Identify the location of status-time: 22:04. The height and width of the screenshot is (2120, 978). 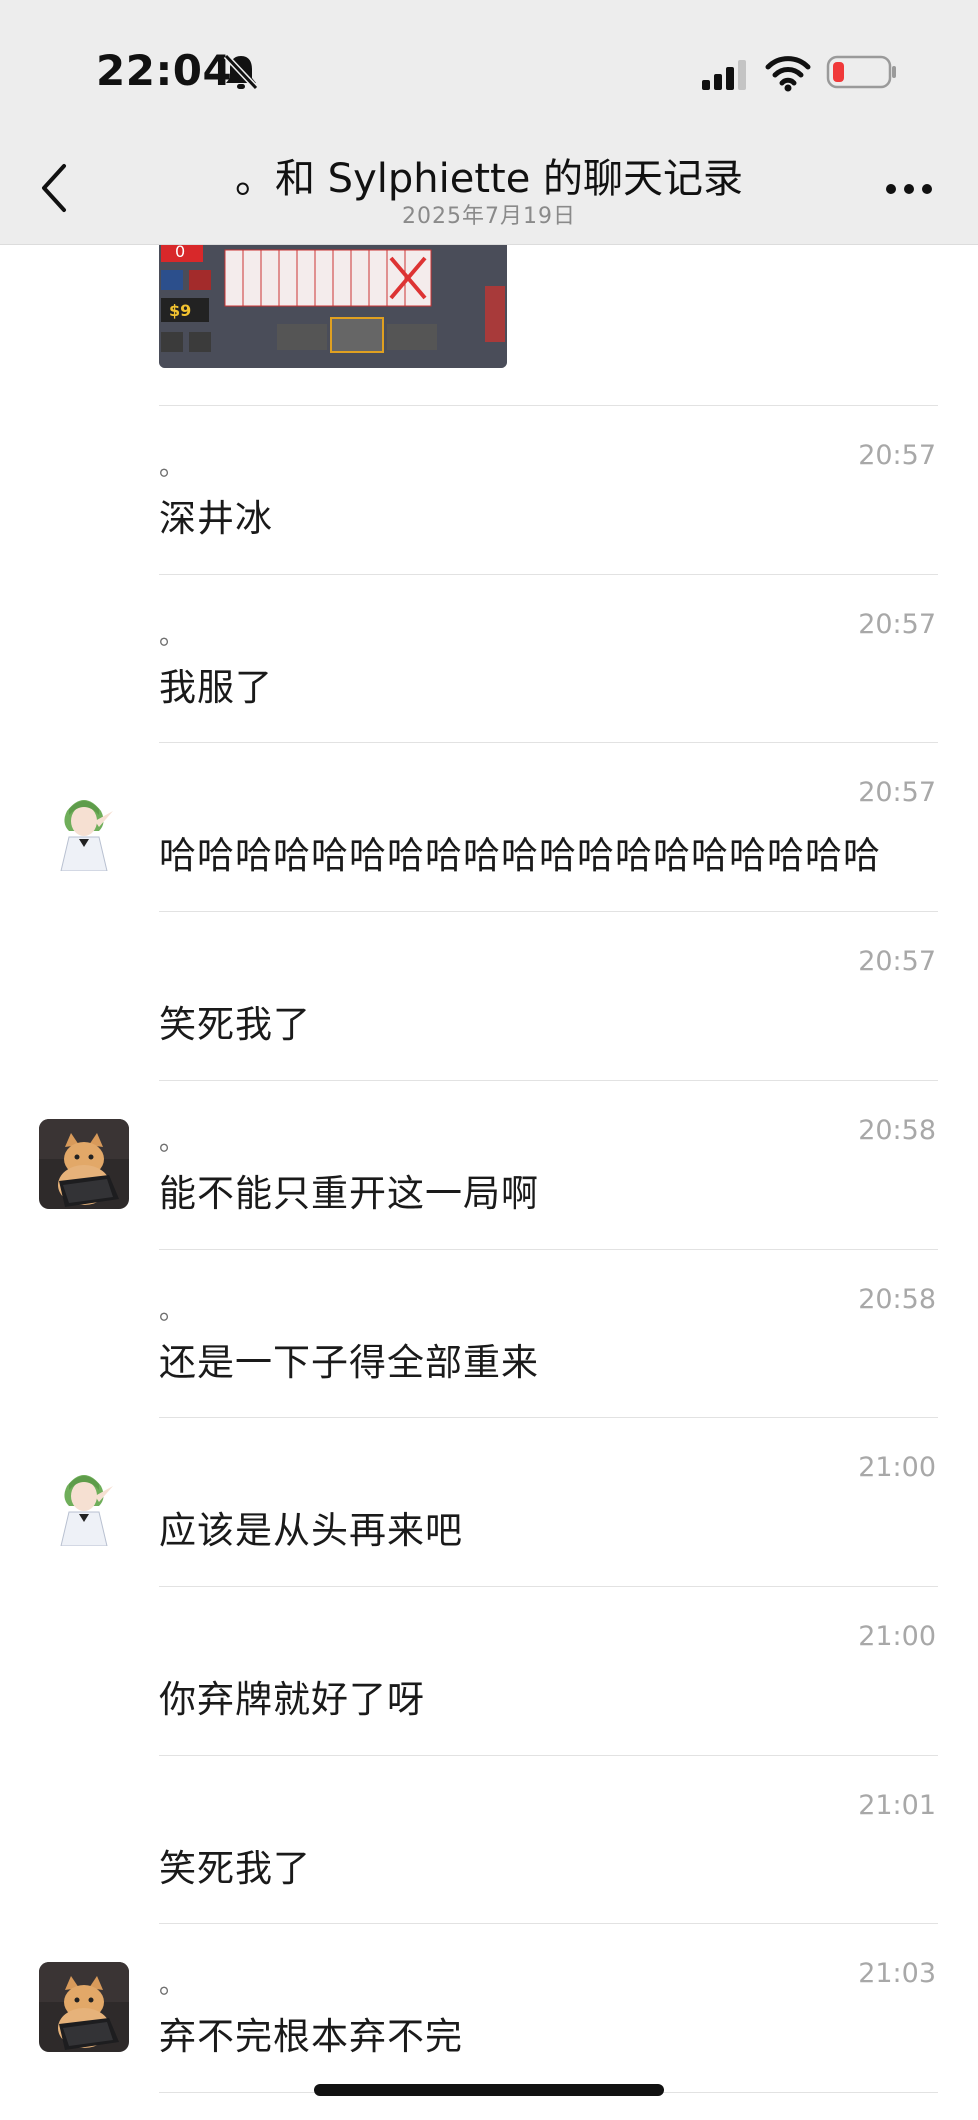
(164, 70).